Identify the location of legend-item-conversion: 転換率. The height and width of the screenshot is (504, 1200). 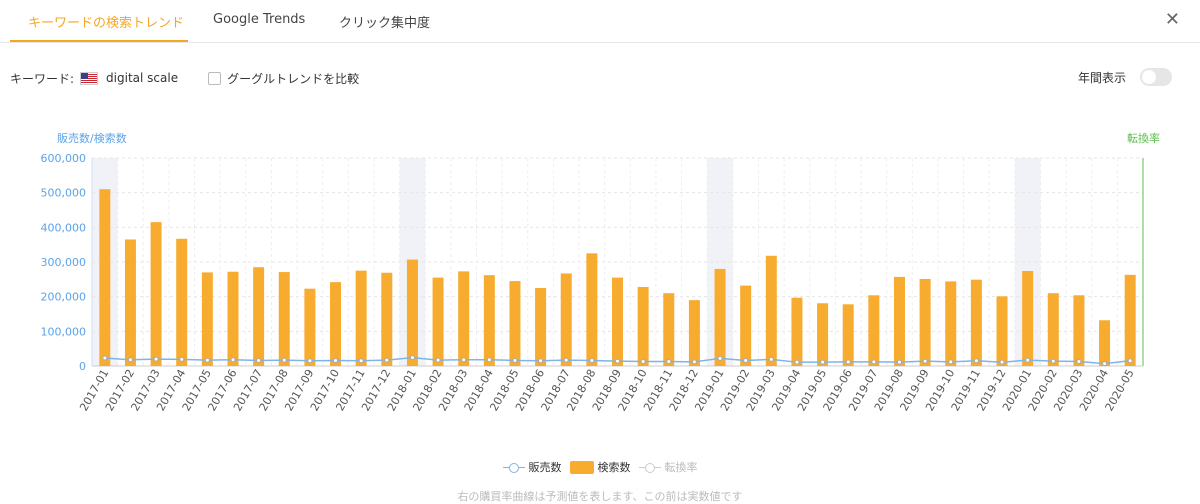
(668, 467).